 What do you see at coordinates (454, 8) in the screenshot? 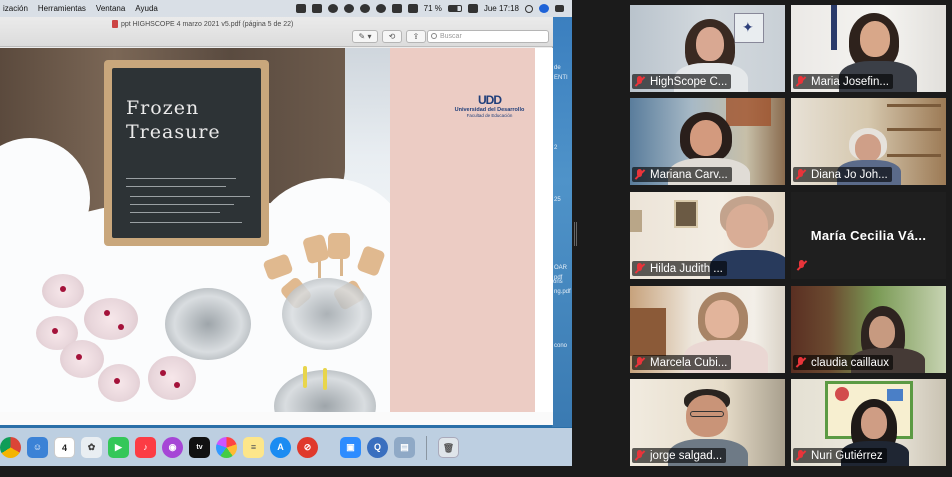
I see `battery-icon` at bounding box center [454, 8].